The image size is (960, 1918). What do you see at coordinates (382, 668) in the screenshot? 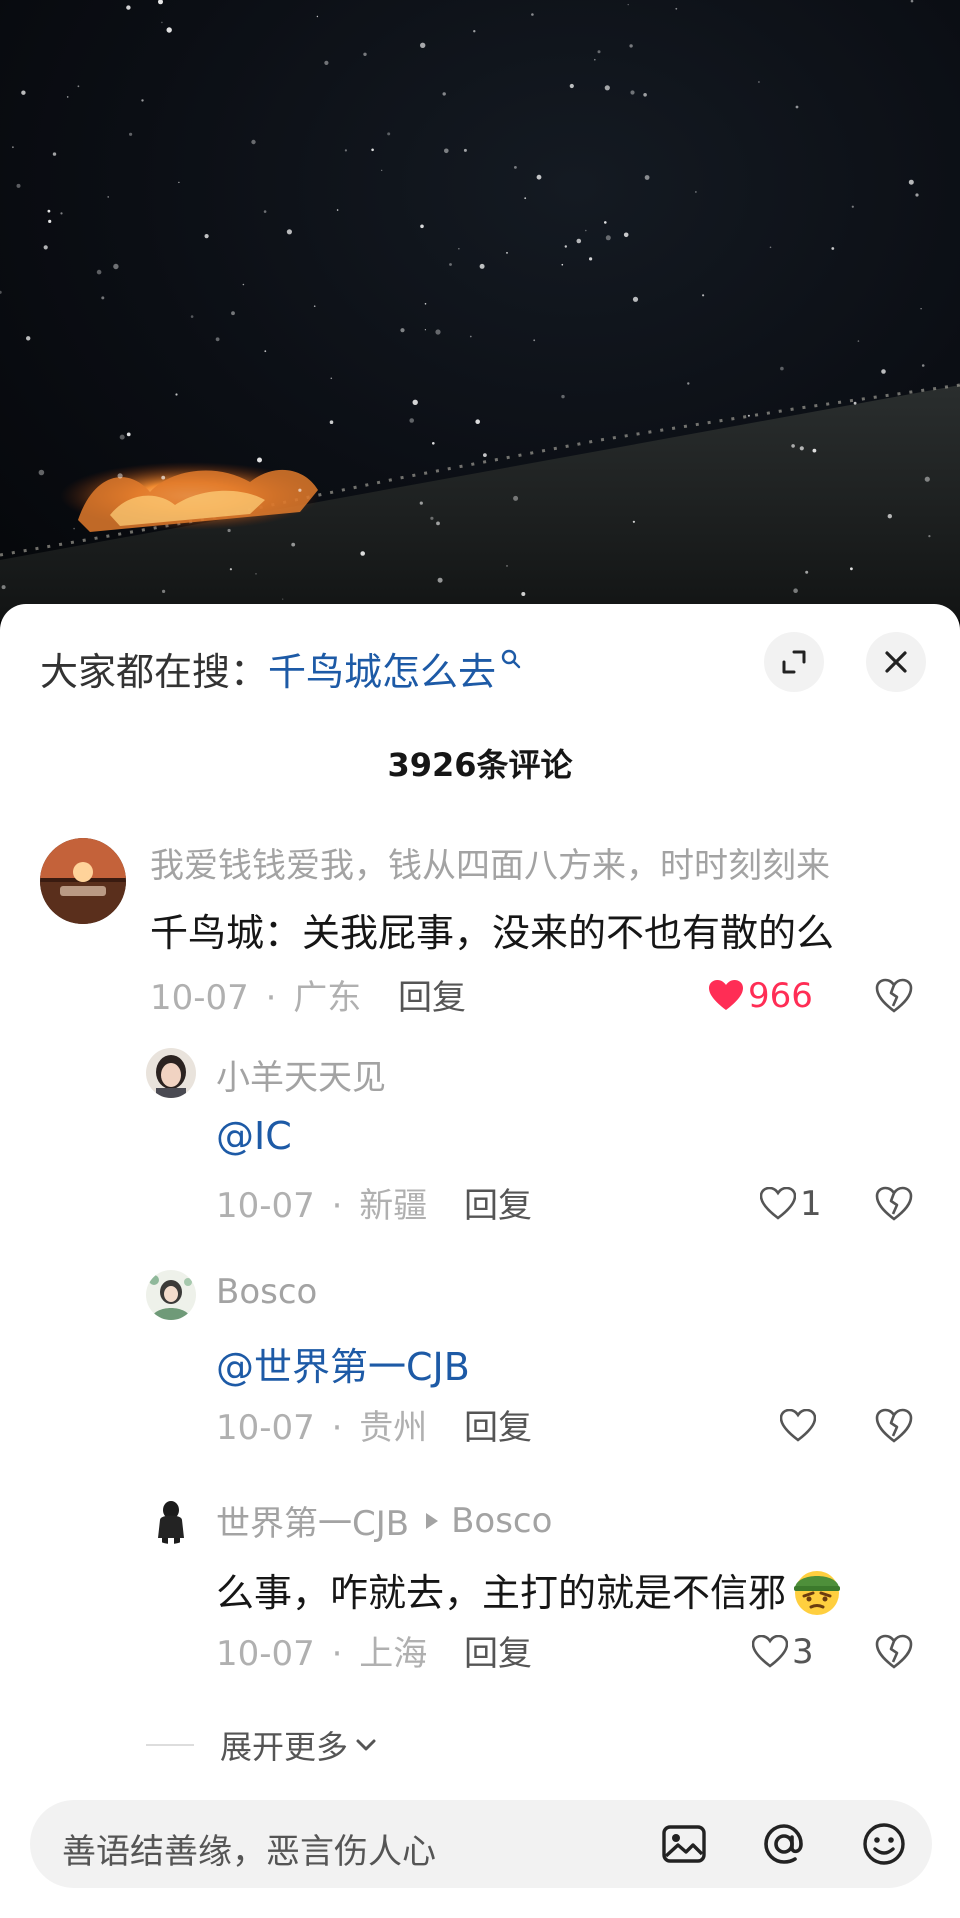
I see `search-term-link: 千鸟城怎么去` at bounding box center [382, 668].